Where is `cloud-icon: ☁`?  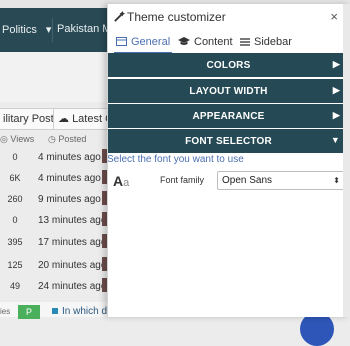 cloud-icon: ☁ is located at coordinates (63, 119).